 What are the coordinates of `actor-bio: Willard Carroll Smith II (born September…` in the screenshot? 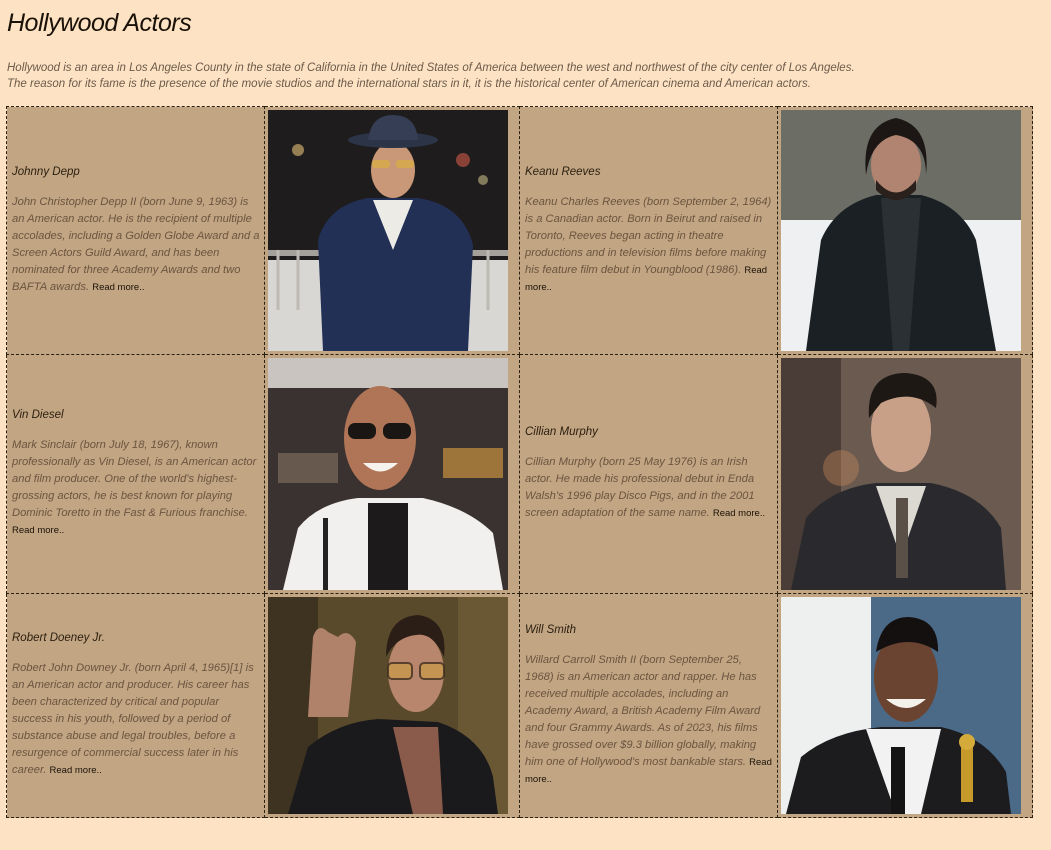 It's located at (649, 720).